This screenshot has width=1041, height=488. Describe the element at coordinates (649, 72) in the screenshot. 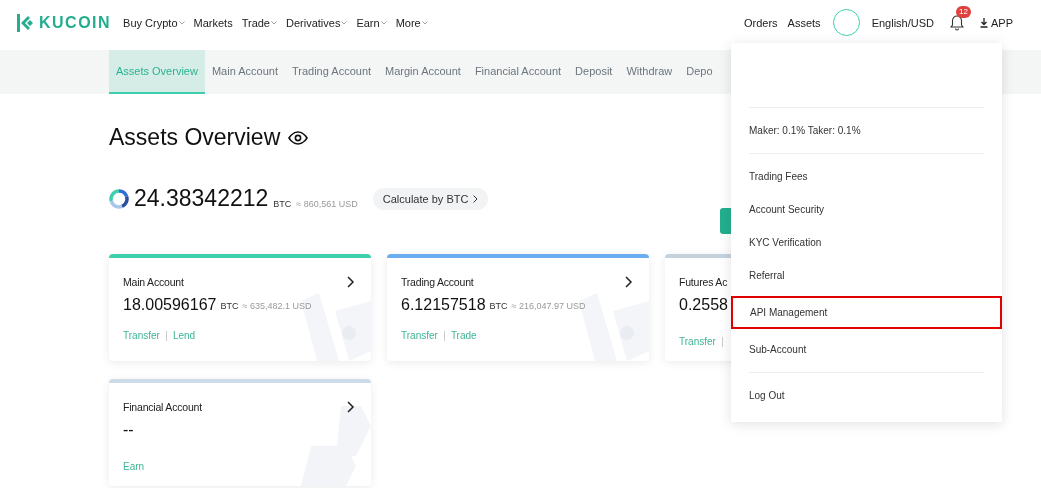

I see `tab: Withdraw` at that location.